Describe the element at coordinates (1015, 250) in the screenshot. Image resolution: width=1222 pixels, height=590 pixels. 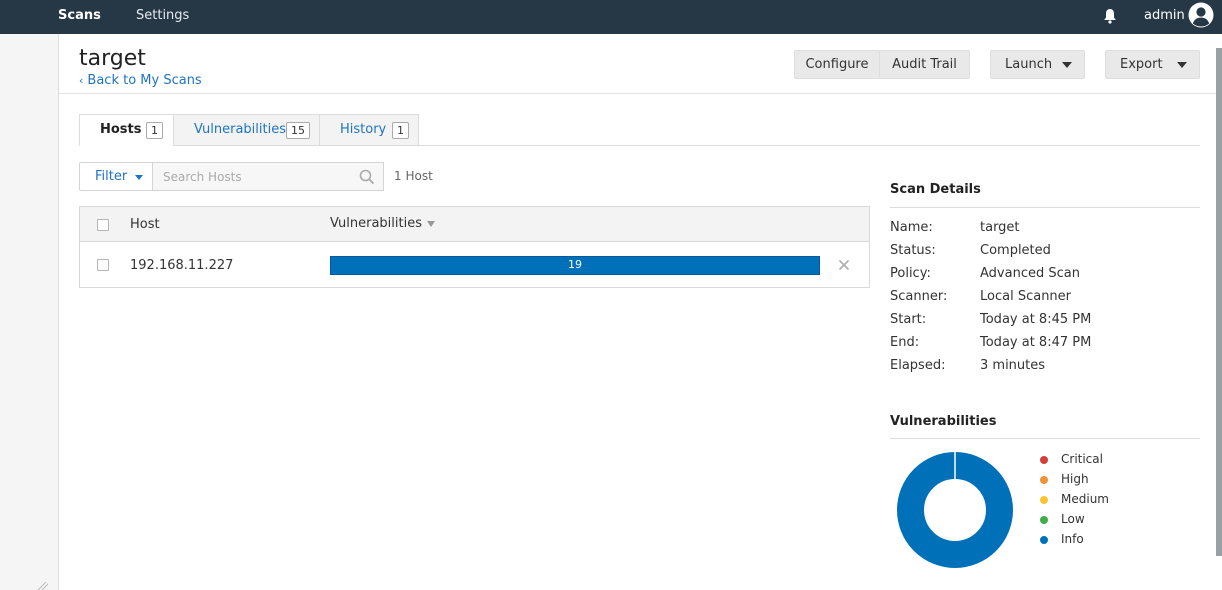
I see `detail-value: Completed` at that location.